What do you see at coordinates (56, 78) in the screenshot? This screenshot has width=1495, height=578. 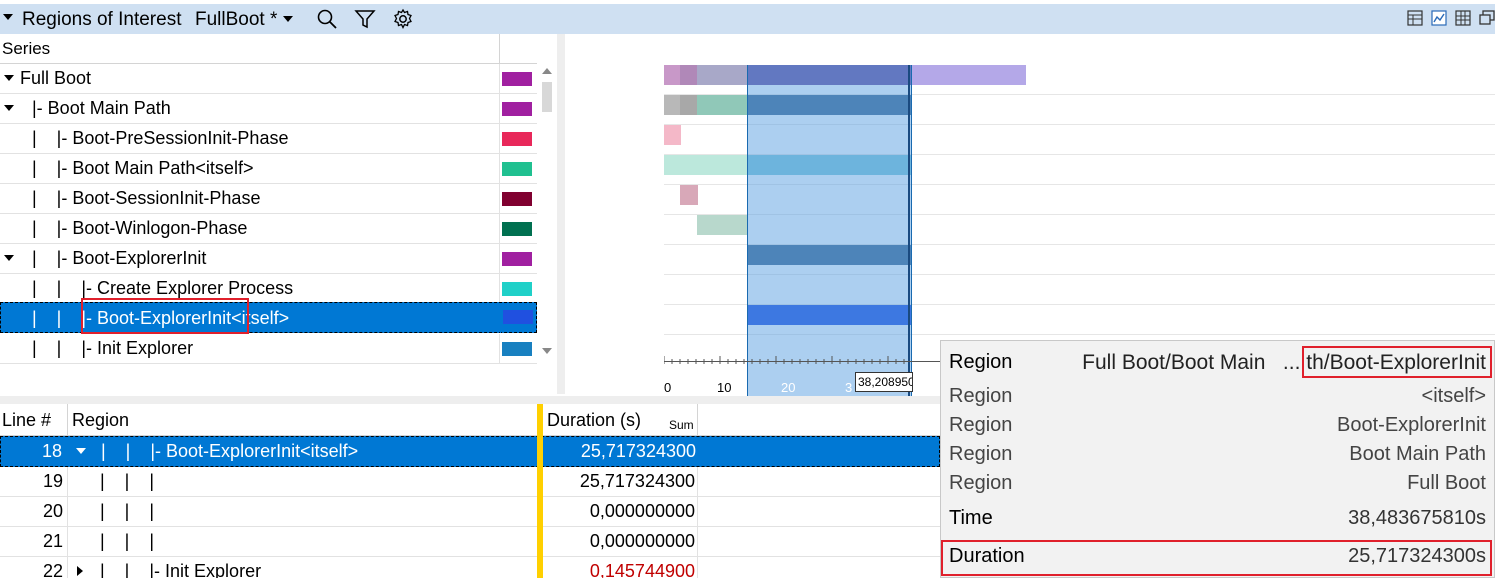 I see `series-label: Full Boot` at bounding box center [56, 78].